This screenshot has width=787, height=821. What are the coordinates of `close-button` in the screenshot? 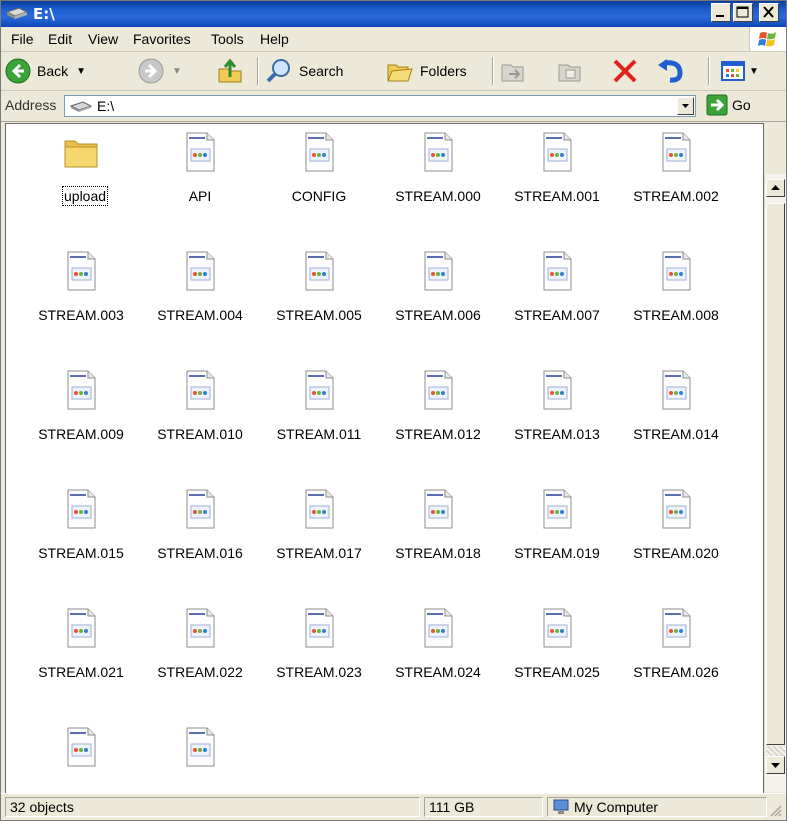 It's located at (769, 12).